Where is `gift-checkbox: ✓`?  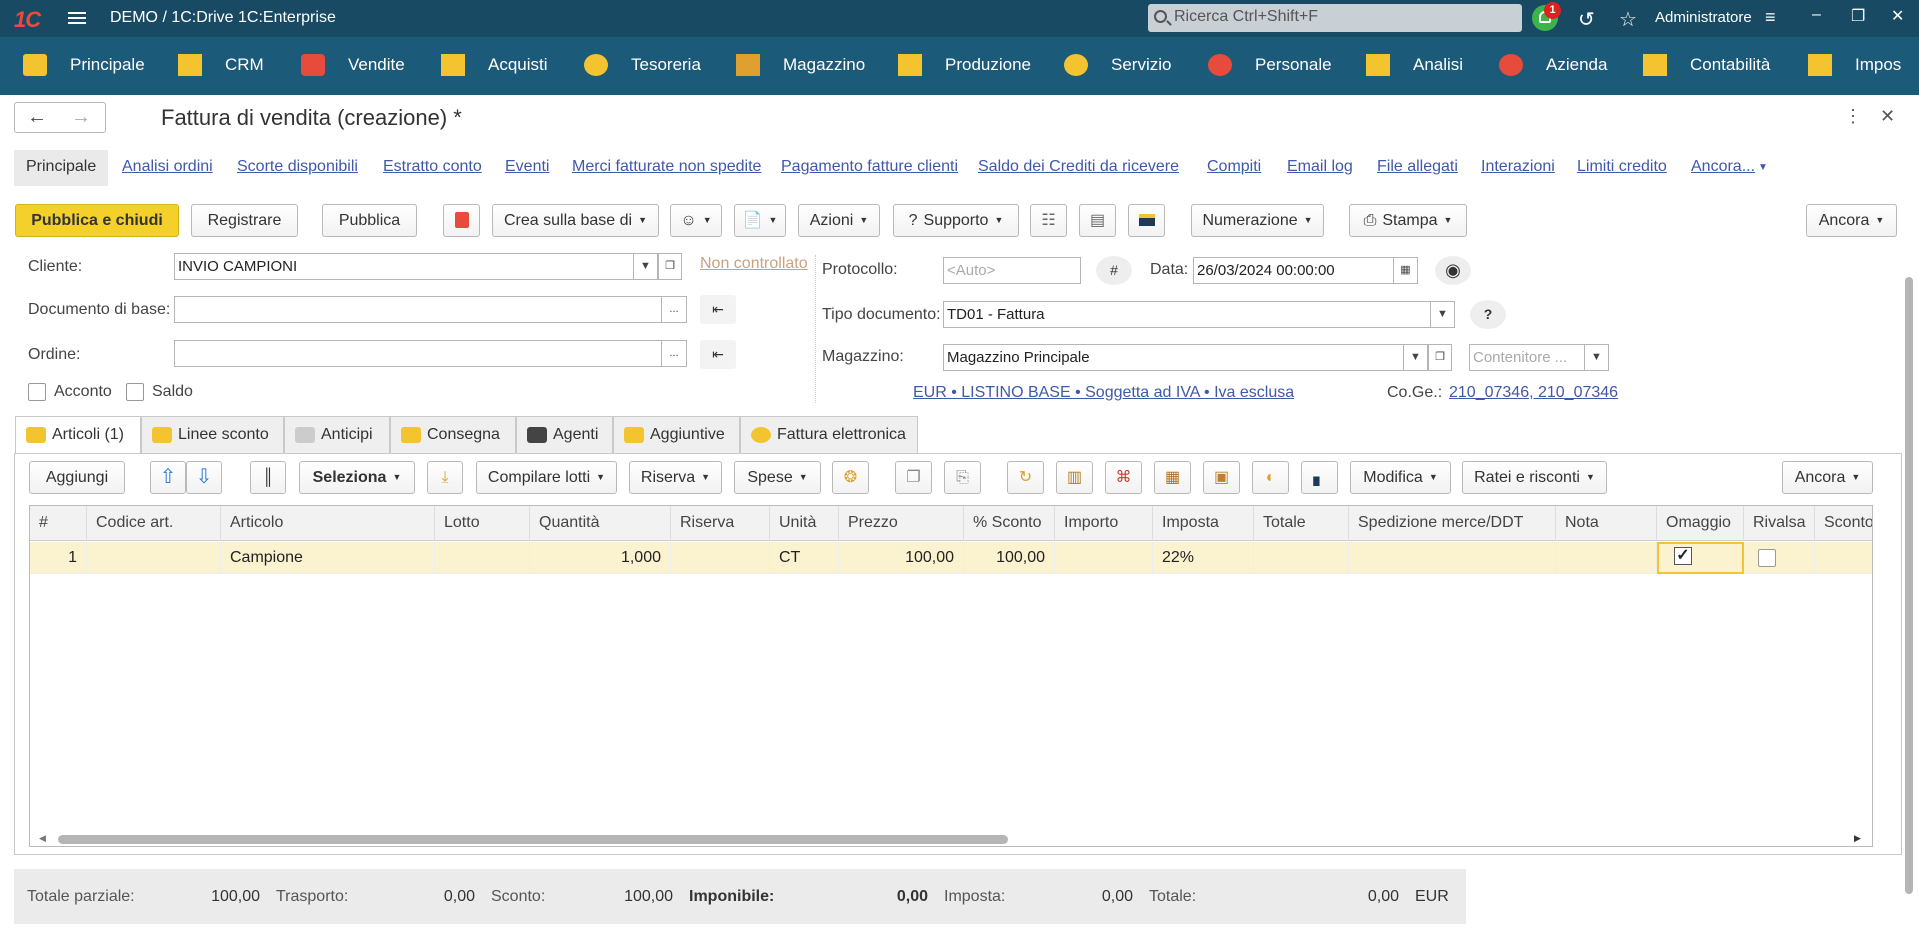
gift-checkbox: ✓ is located at coordinates (1700, 558).